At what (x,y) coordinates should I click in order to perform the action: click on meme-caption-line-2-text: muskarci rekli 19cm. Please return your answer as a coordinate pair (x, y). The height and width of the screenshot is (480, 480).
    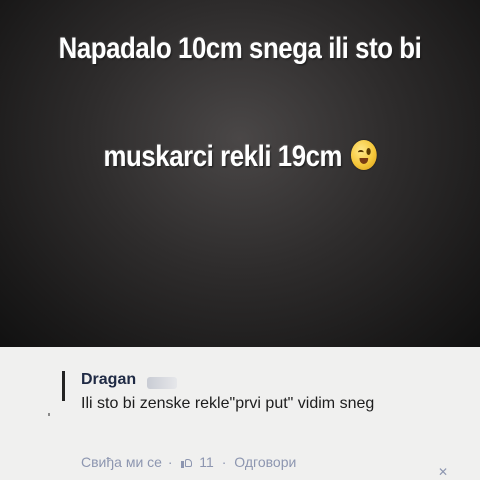
    Looking at the image, I should click on (223, 156).